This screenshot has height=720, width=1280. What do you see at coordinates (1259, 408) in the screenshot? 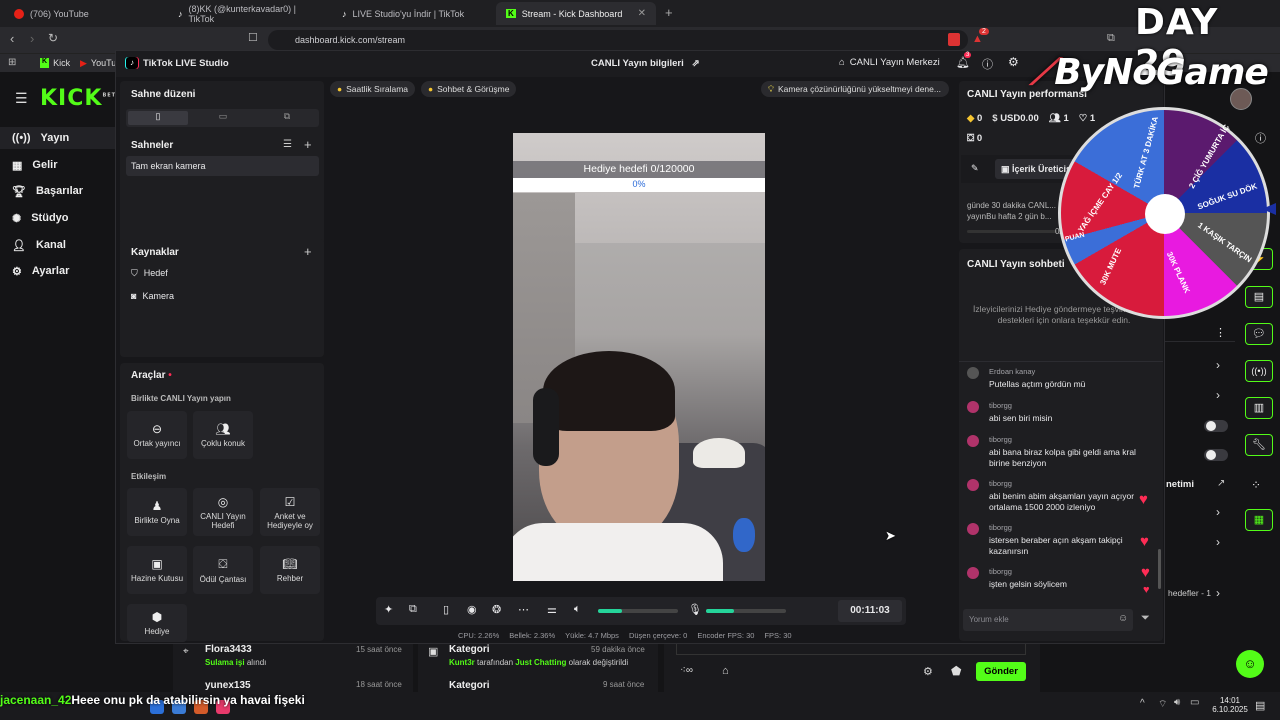
I see `kick-tool-layout: ▥` at bounding box center [1259, 408].